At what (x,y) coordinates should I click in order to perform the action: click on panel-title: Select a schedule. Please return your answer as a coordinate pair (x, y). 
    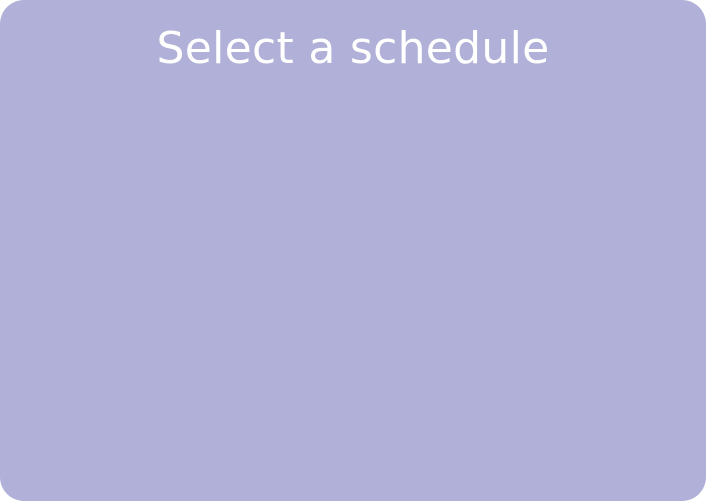
    Looking at the image, I should click on (353, 48).